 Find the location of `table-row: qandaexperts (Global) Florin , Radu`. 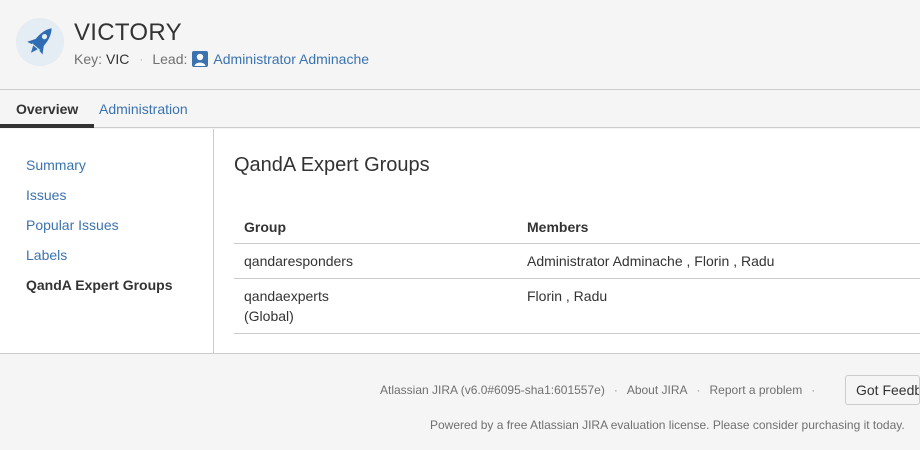

table-row: qandaexperts (Global) Florin , Radu is located at coordinates (577, 306).